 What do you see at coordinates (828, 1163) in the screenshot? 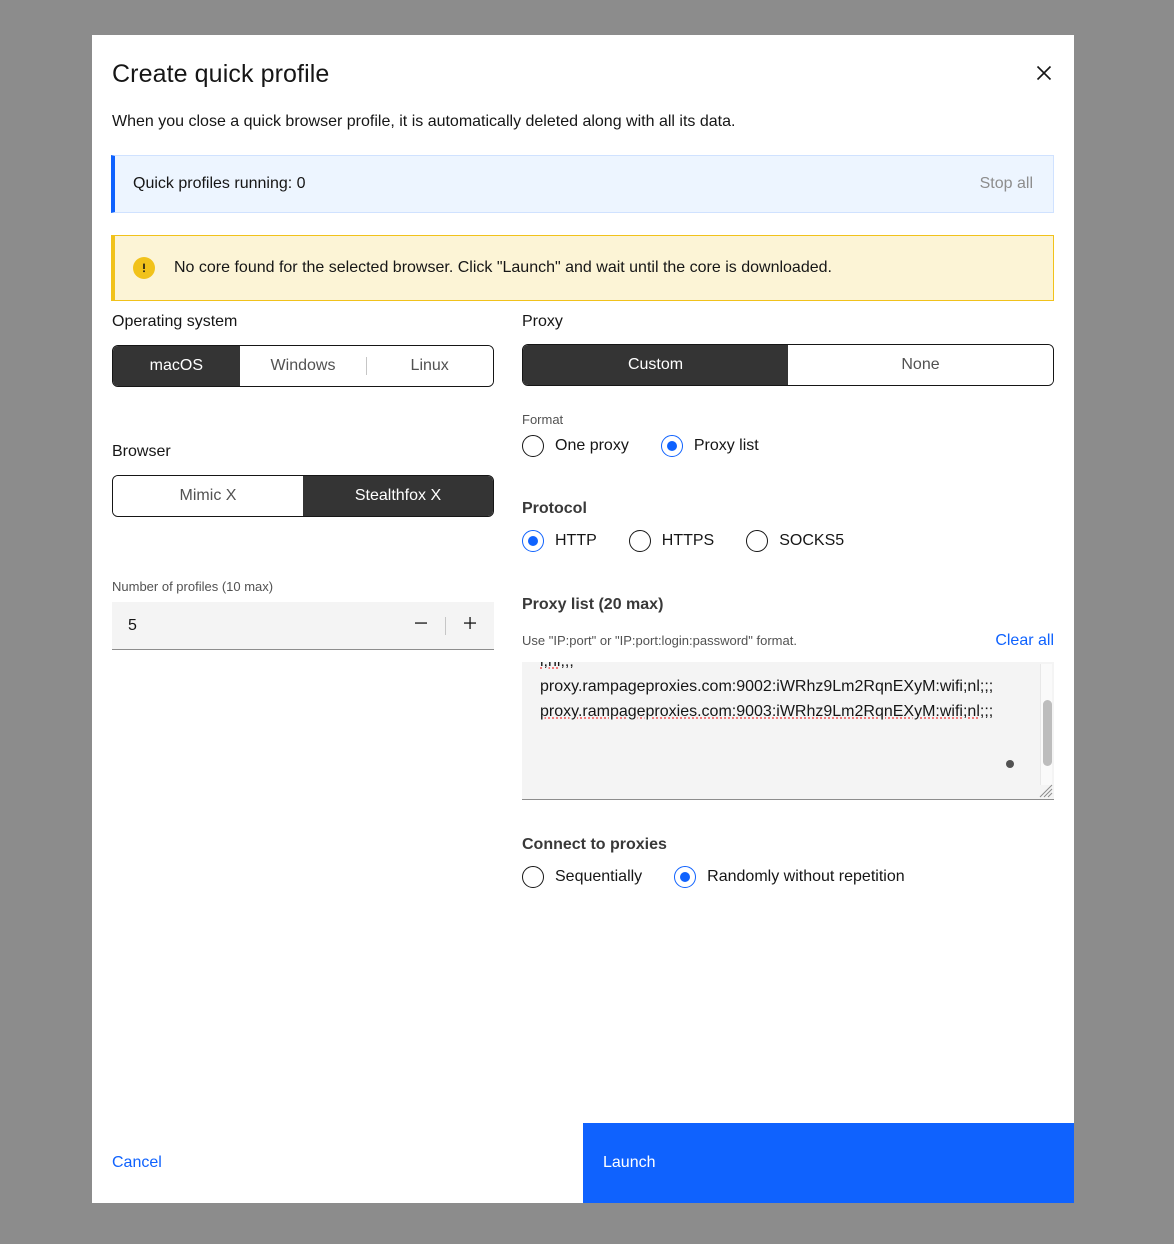
I see `launch-button: Launch` at bounding box center [828, 1163].